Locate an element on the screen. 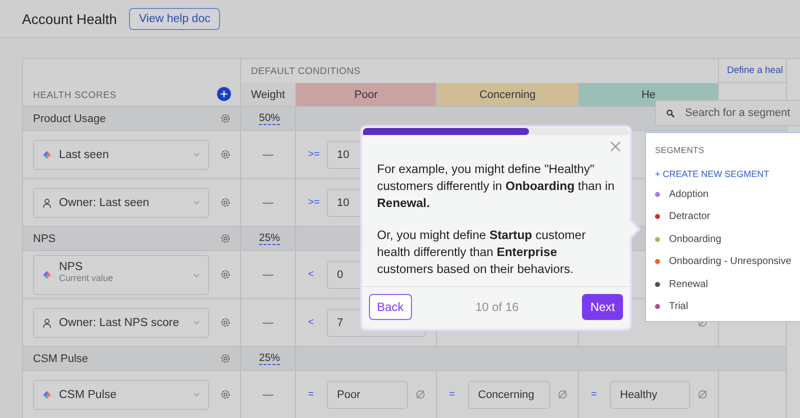 This screenshot has width=800, height=418. metric-name: NPS is located at coordinates (71, 266).